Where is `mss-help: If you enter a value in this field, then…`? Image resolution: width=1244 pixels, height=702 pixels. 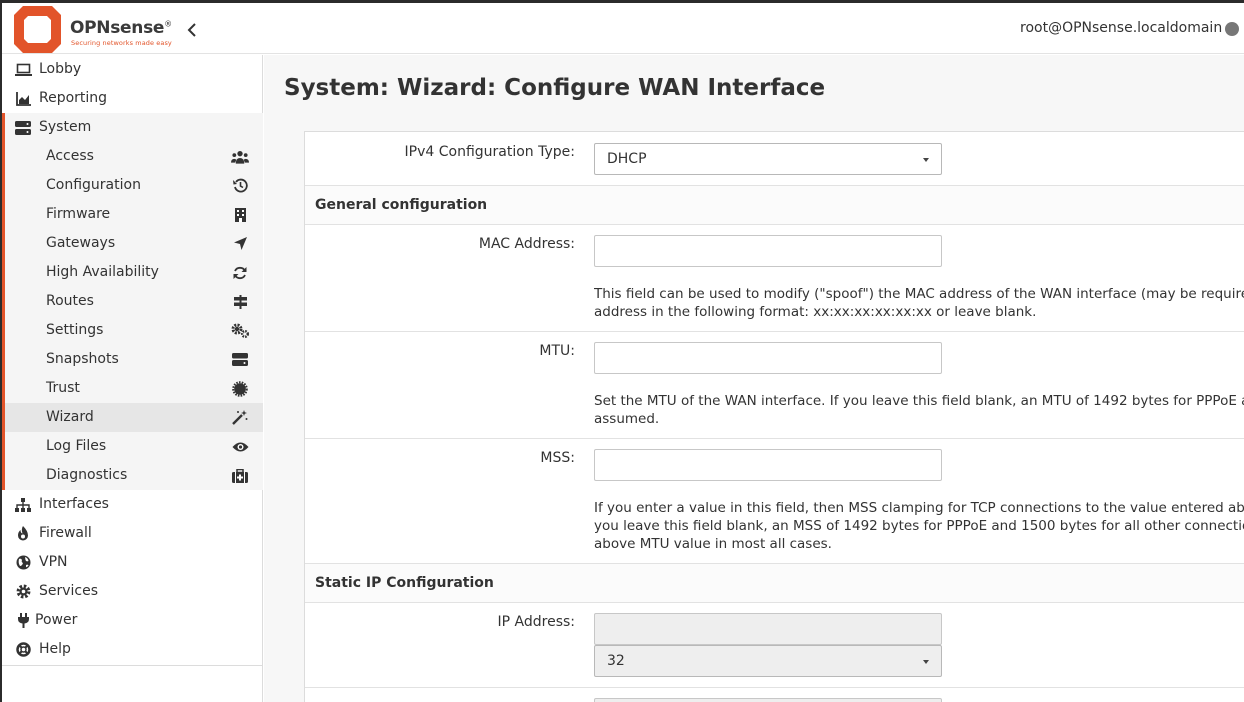
mss-help: If you enter a value in this field, then… is located at coordinates (919, 526).